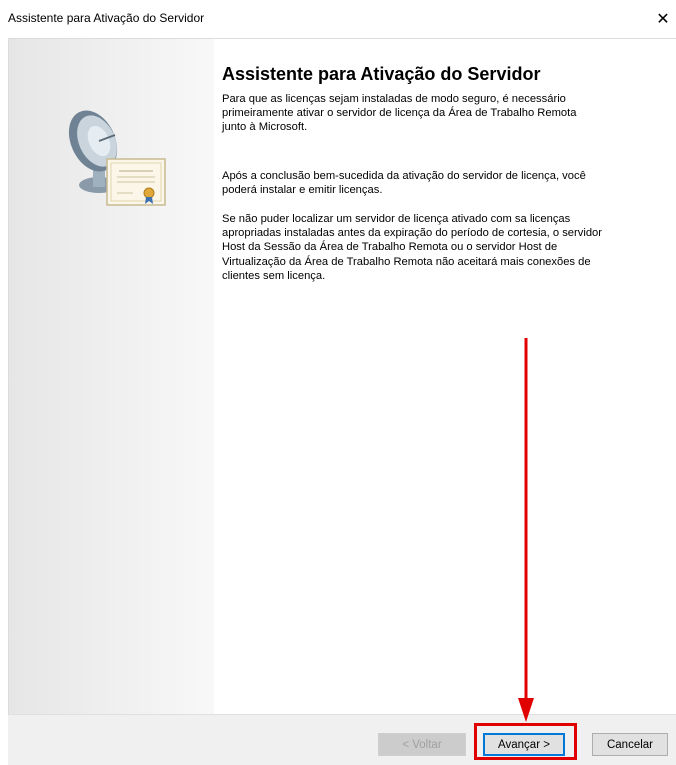  Describe the element at coordinates (663, 19) in the screenshot. I see `close-icon: ✕` at that location.